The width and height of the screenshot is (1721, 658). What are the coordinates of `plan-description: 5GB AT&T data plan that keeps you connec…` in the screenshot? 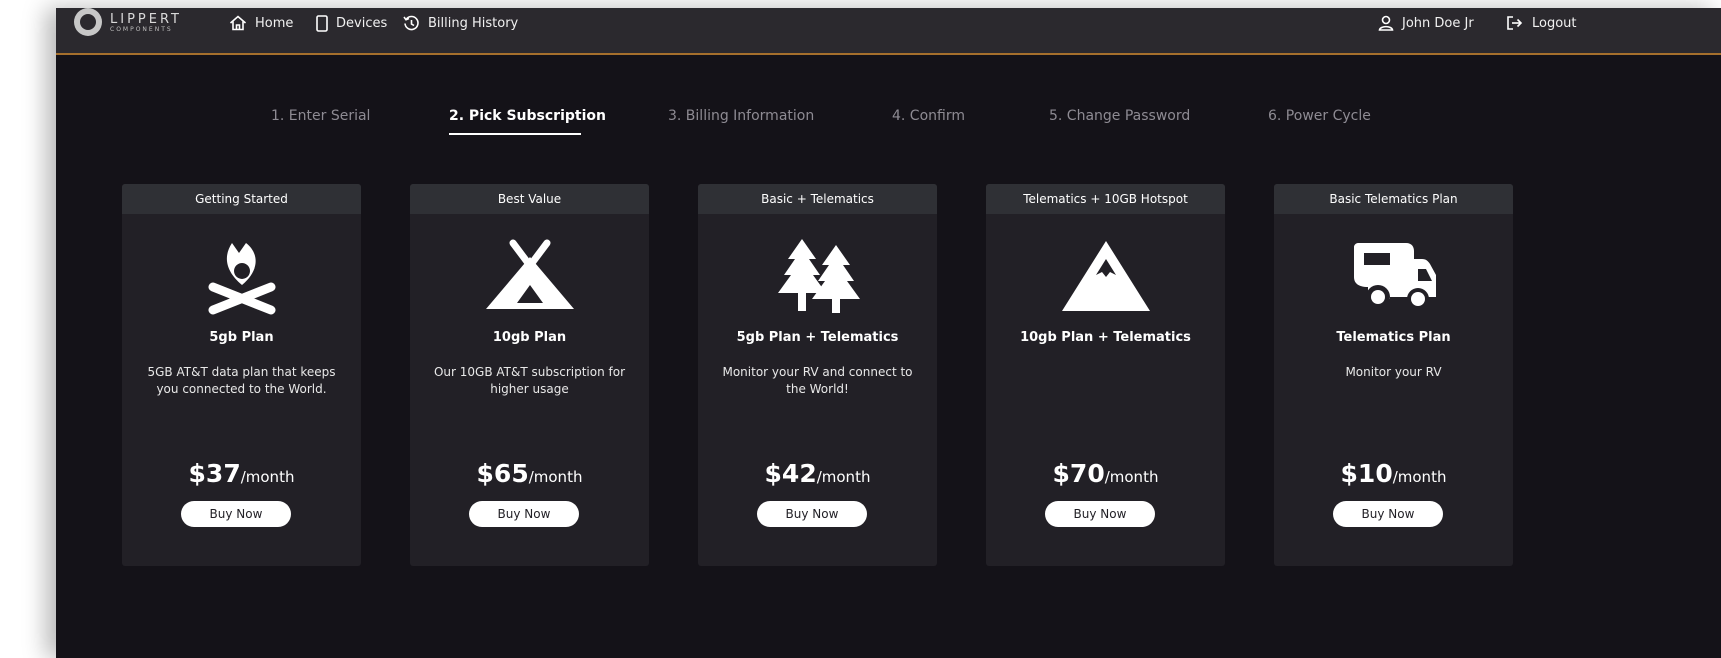 It's located at (241, 380).